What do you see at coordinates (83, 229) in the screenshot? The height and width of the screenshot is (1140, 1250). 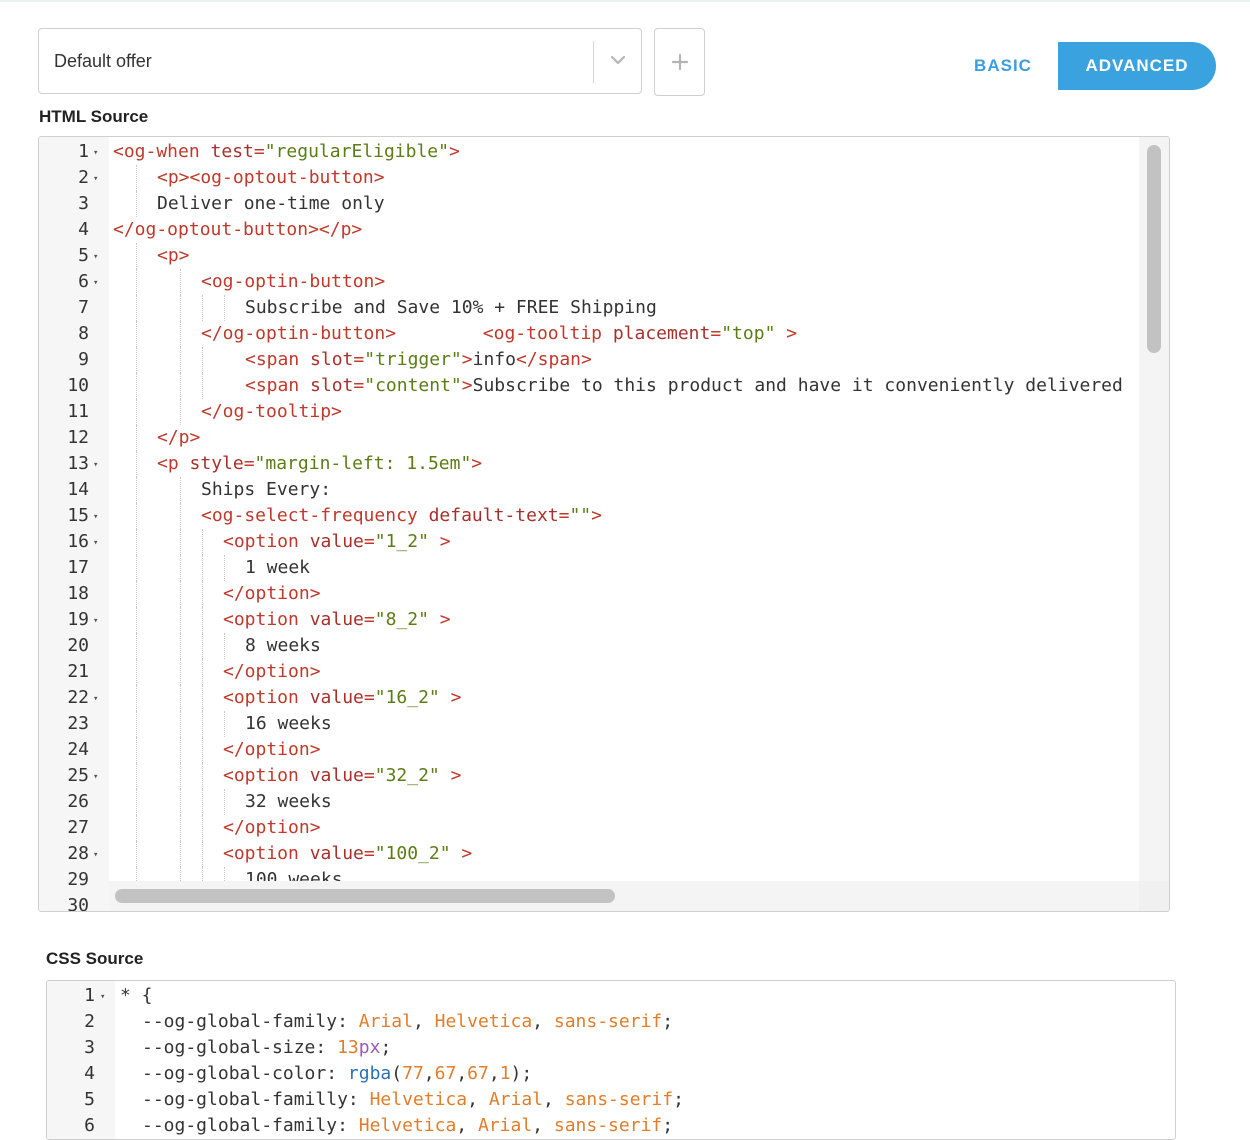 I see `line-number: 4` at bounding box center [83, 229].